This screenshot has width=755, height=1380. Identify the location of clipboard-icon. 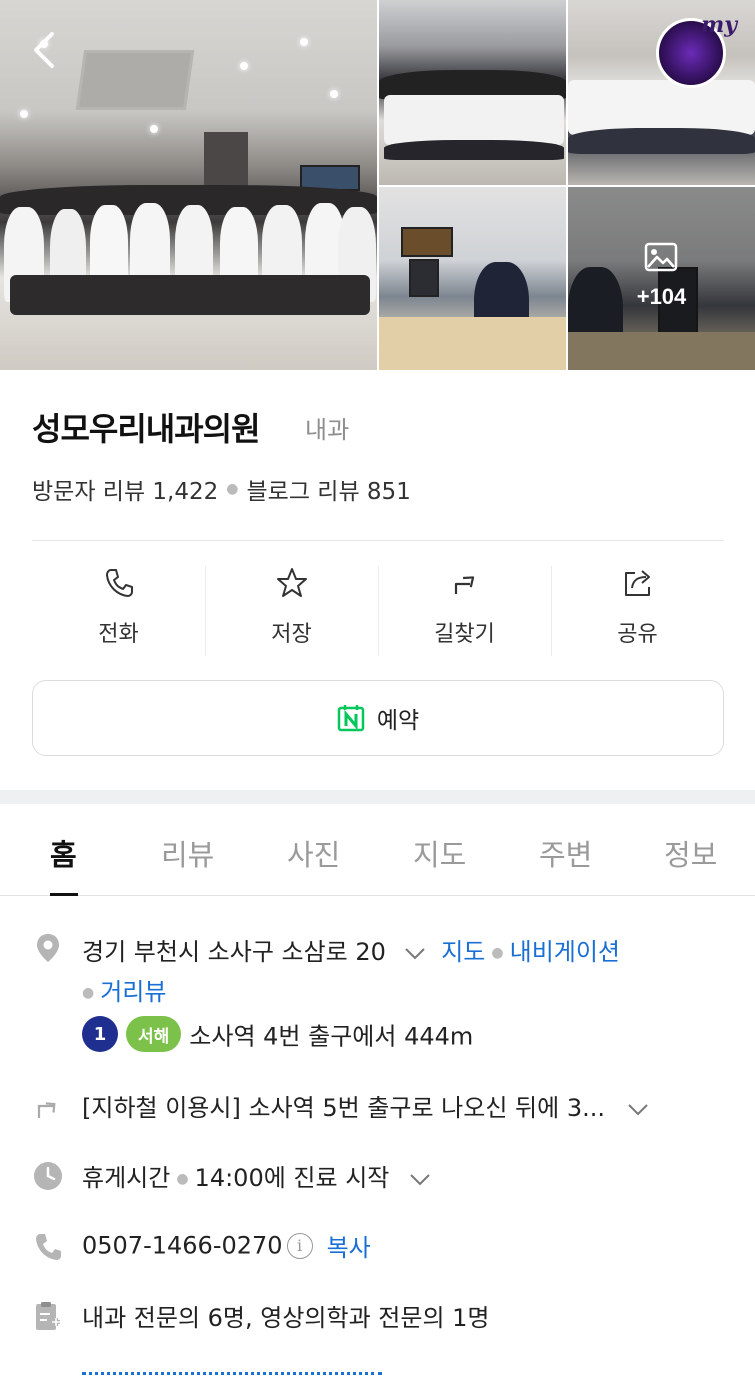
(48, 1316).